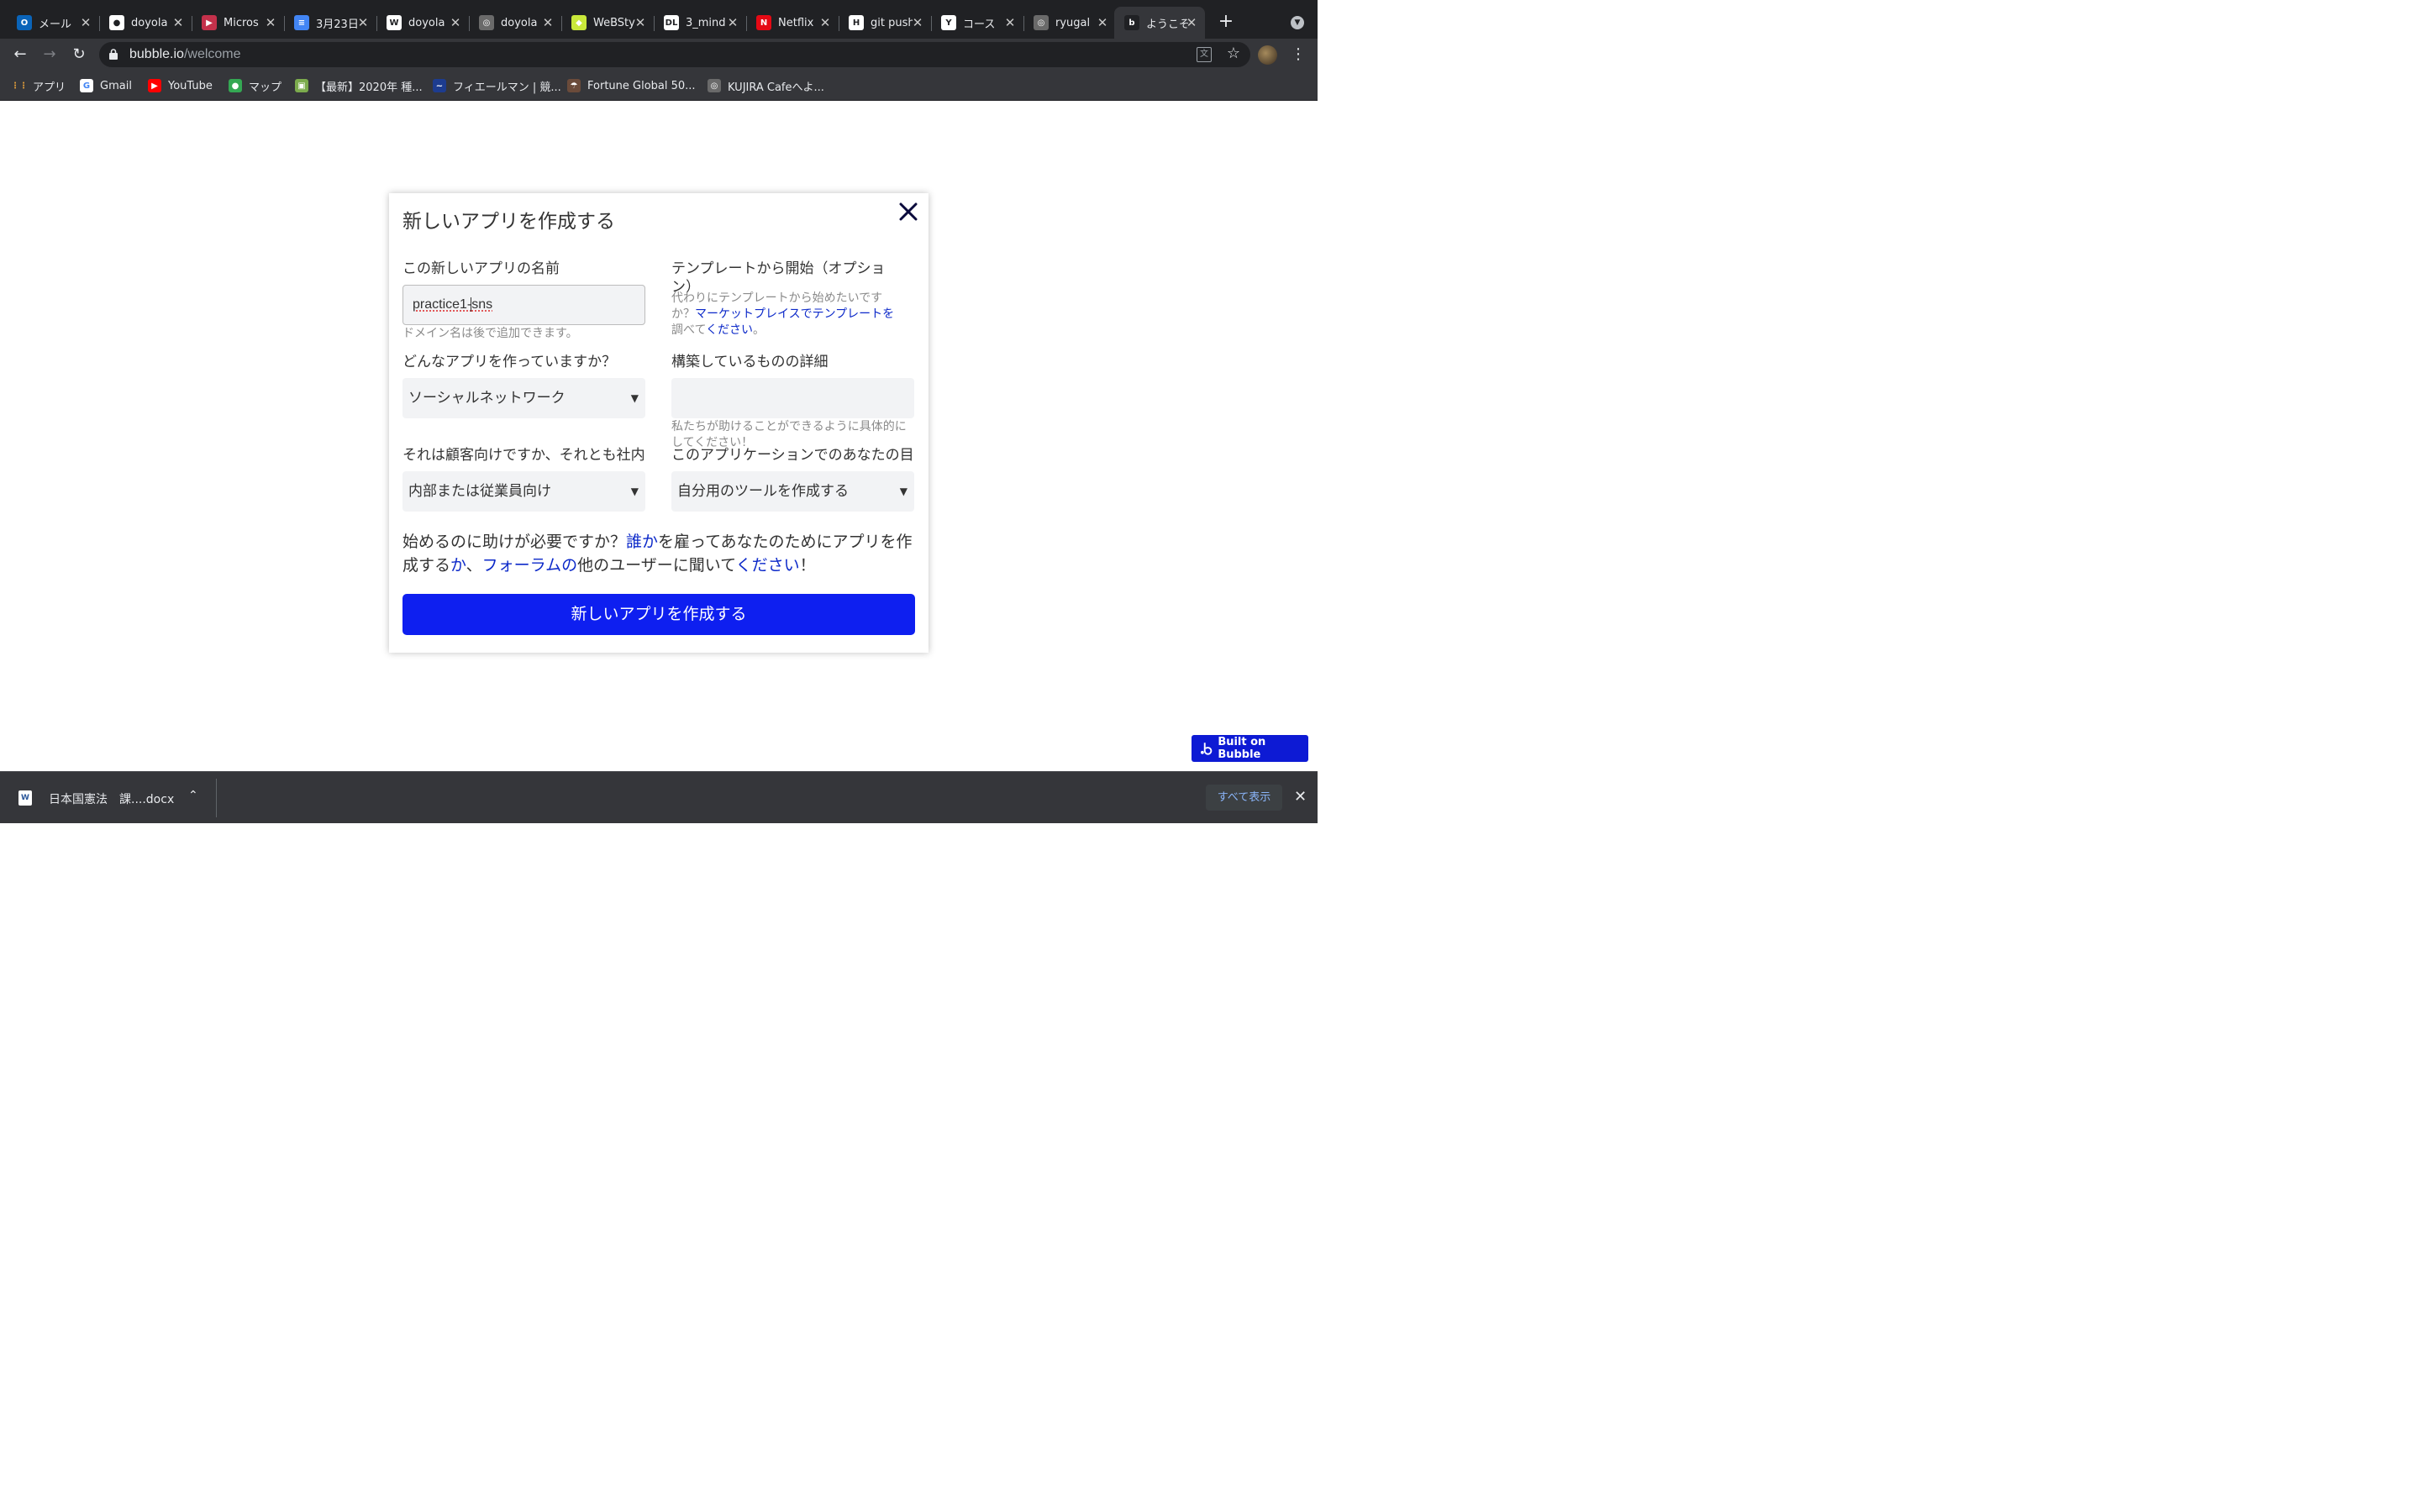 This screenshot has width=2420, height=1512. I want to click on app-type-select: ソーシャルネットワーク ▼, so click(523, 398).